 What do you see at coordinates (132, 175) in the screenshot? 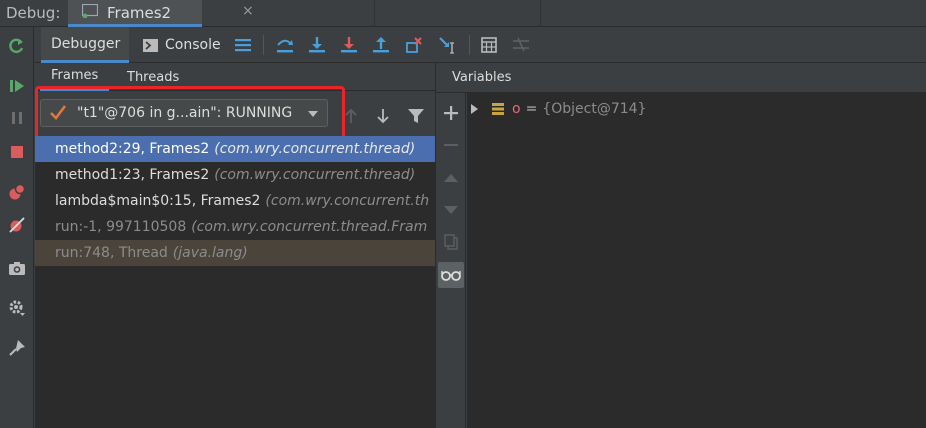
I see `frame-method: method1:23, Frames2` at bounding box center [132, 175].